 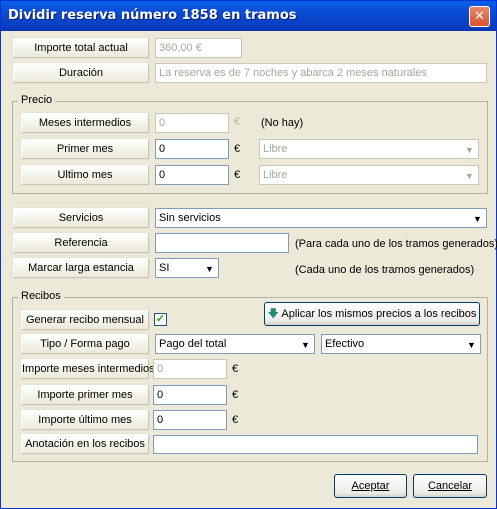 I want to click on ultimo-euro: €, so click(x=237, y=175).